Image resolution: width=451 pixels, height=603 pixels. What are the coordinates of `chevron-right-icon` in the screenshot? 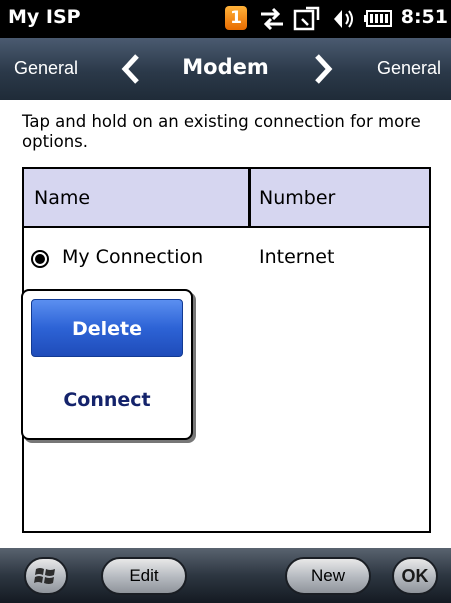 It's located at (323, 71).